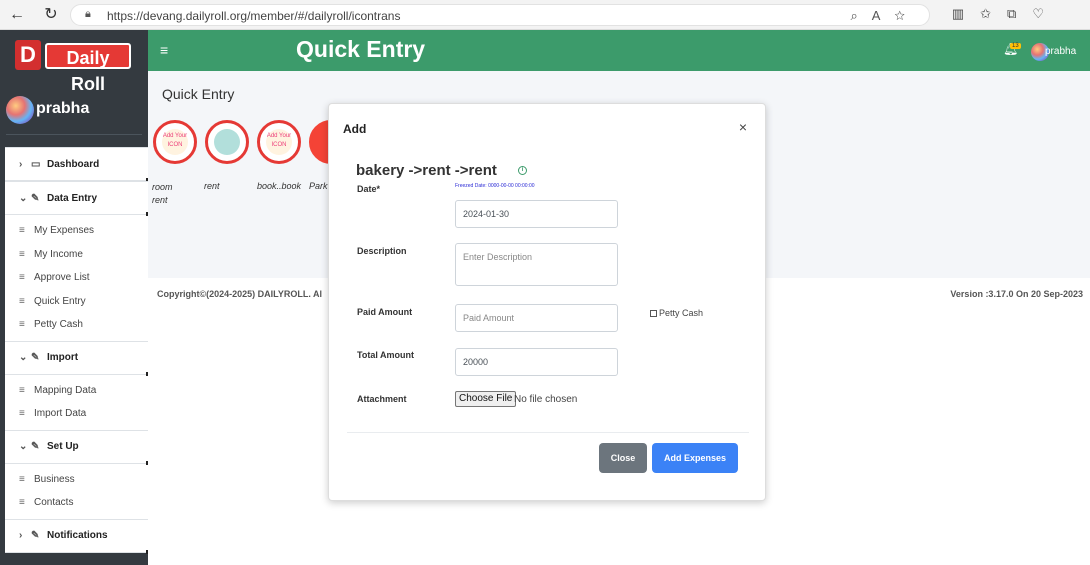 The height and width of the screenshot is (565, 1090). What do you see at coordinates (63, 357) in the screenshot?
I see `menu-section-label: Import` at bounding box center [63, 357].